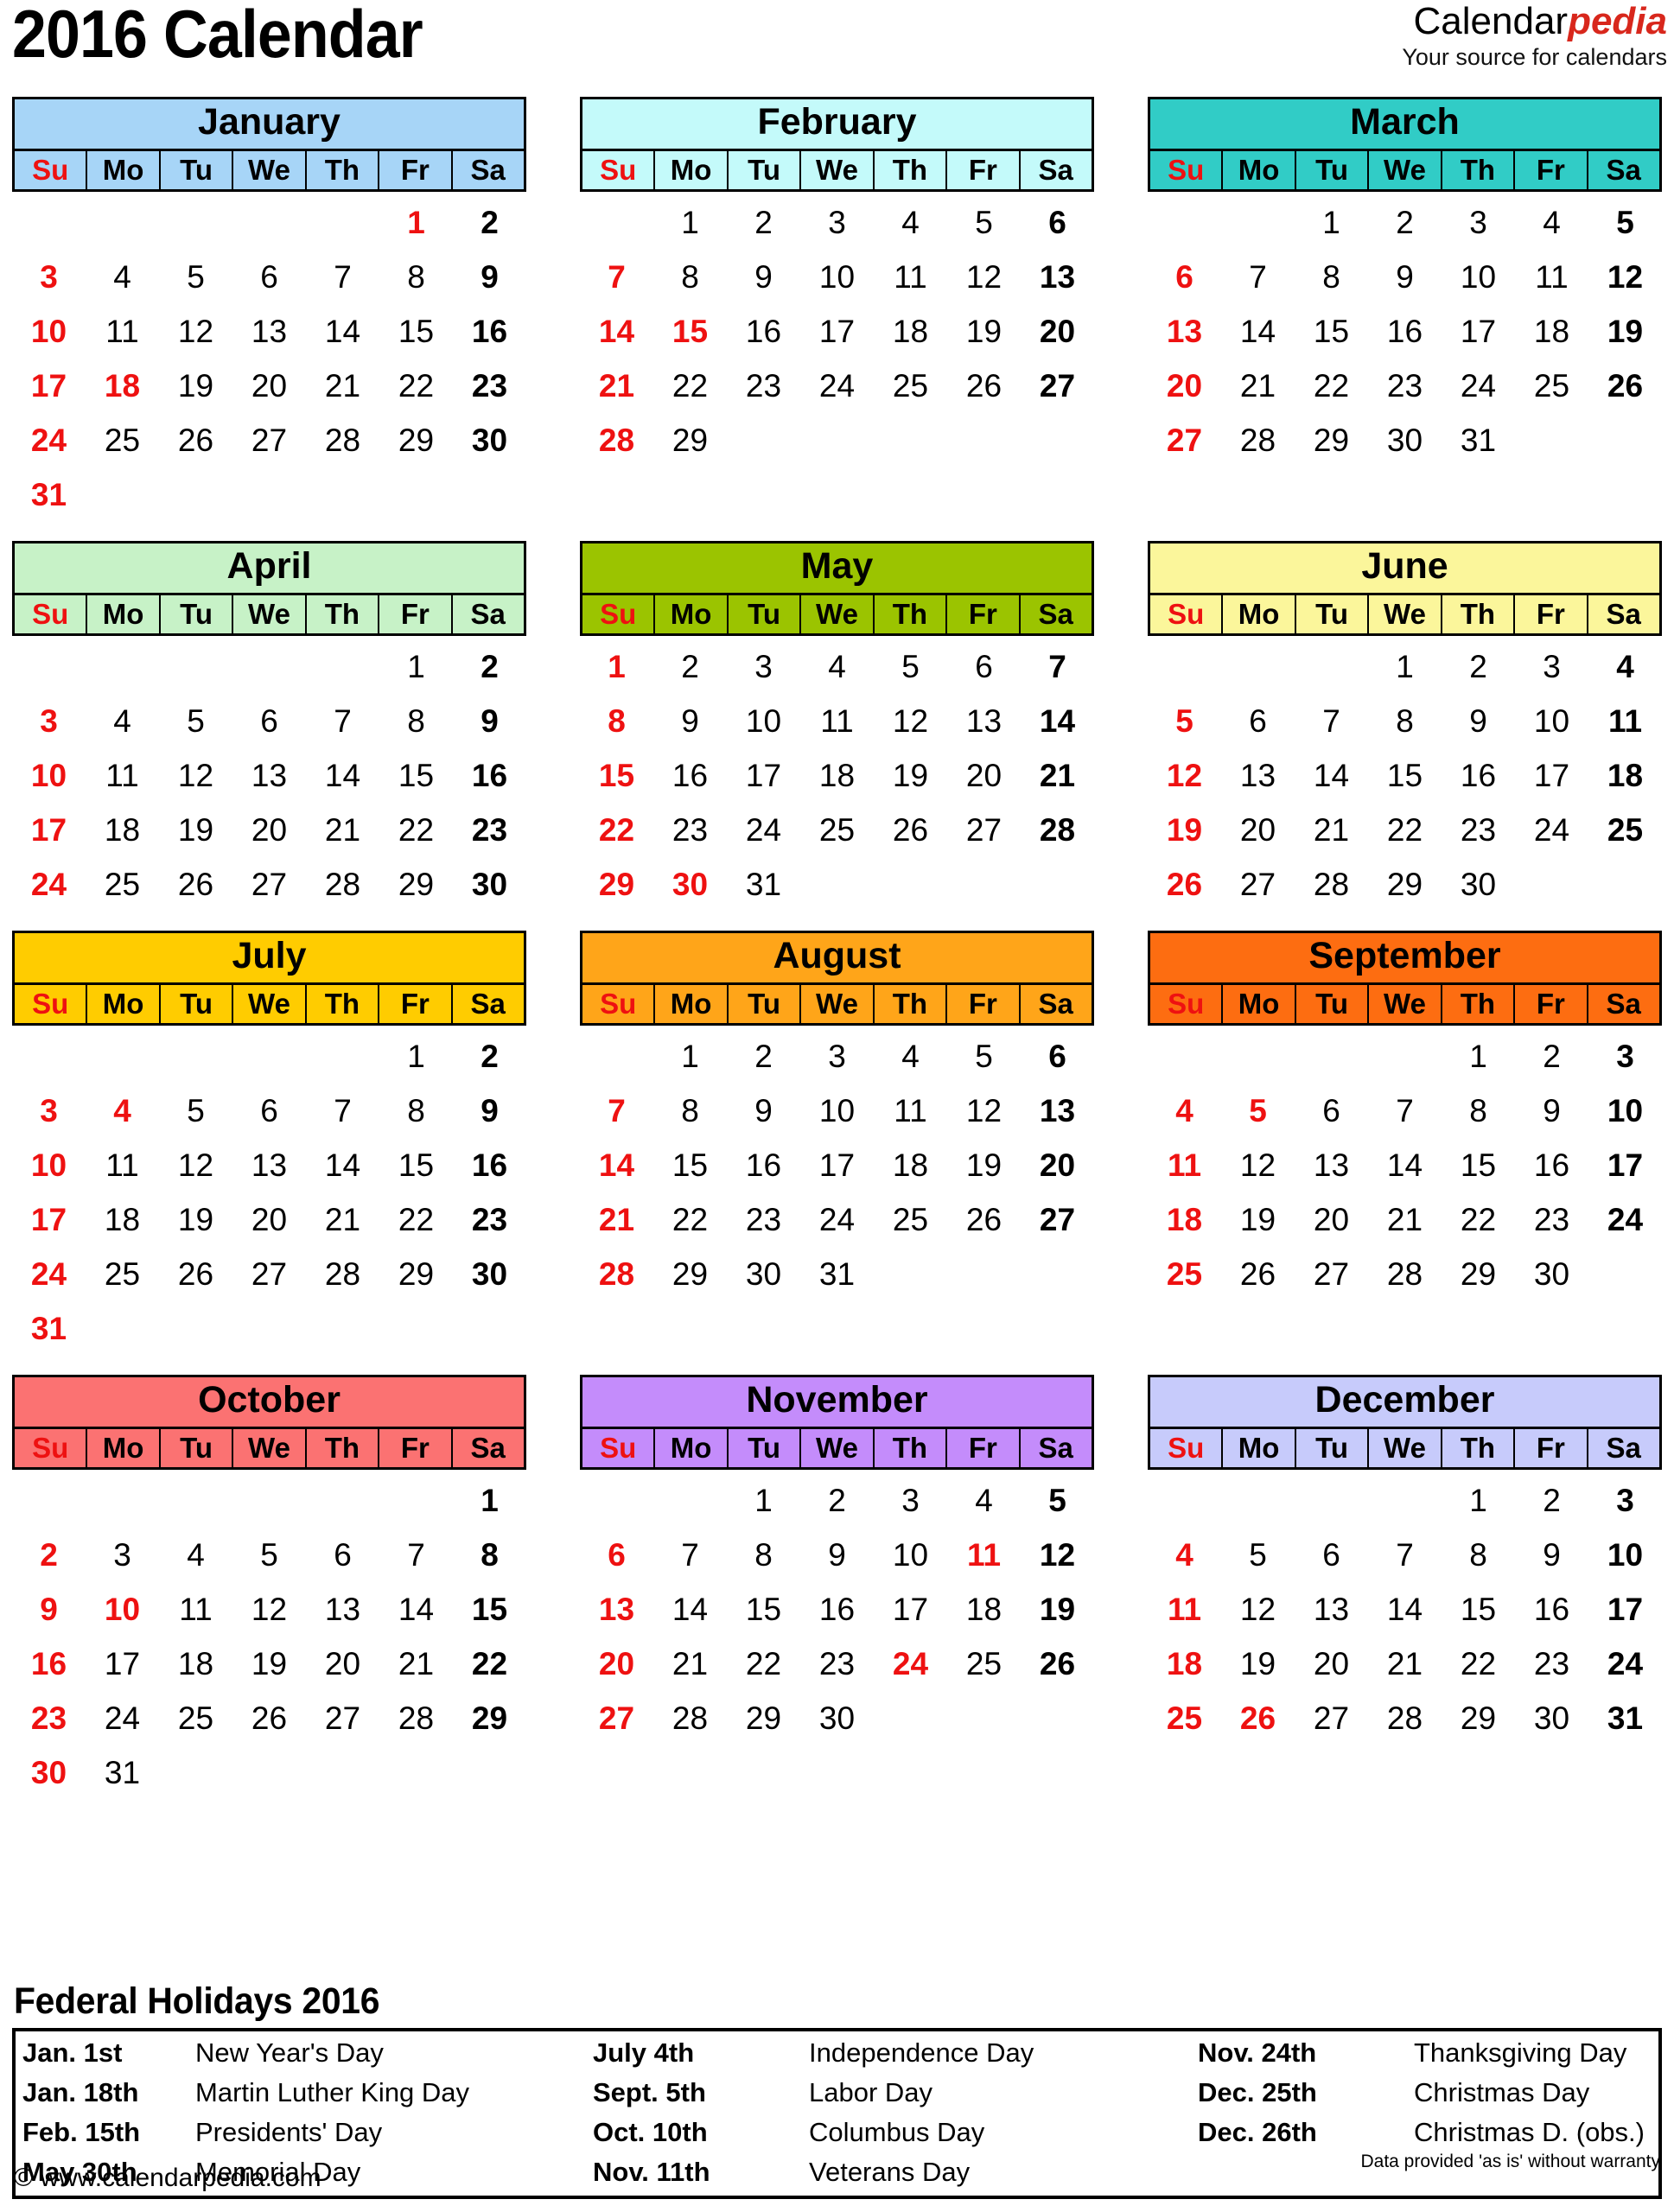 This screenshot has width=1674, height=2212. Describe the element at coordinates (1057, 1664) in the screenshot. I see `day-cell: 26` at that location.